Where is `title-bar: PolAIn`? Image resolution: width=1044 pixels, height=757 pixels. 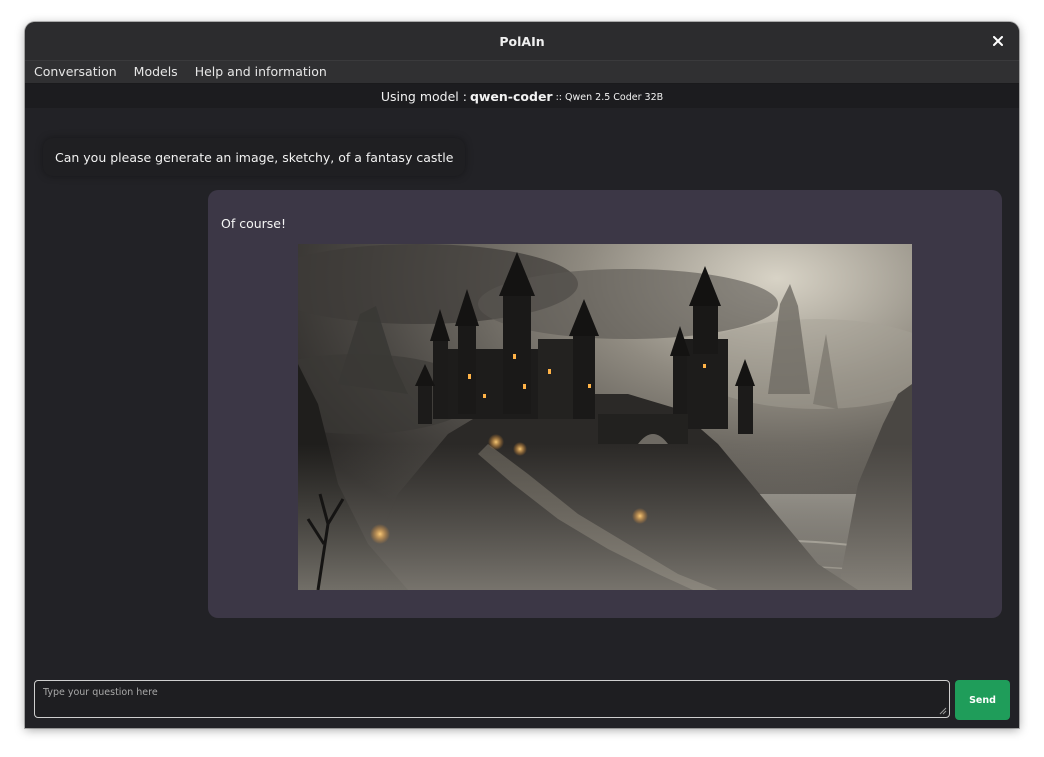 title-bar: PolAIn is located at coordinates (522, 41).